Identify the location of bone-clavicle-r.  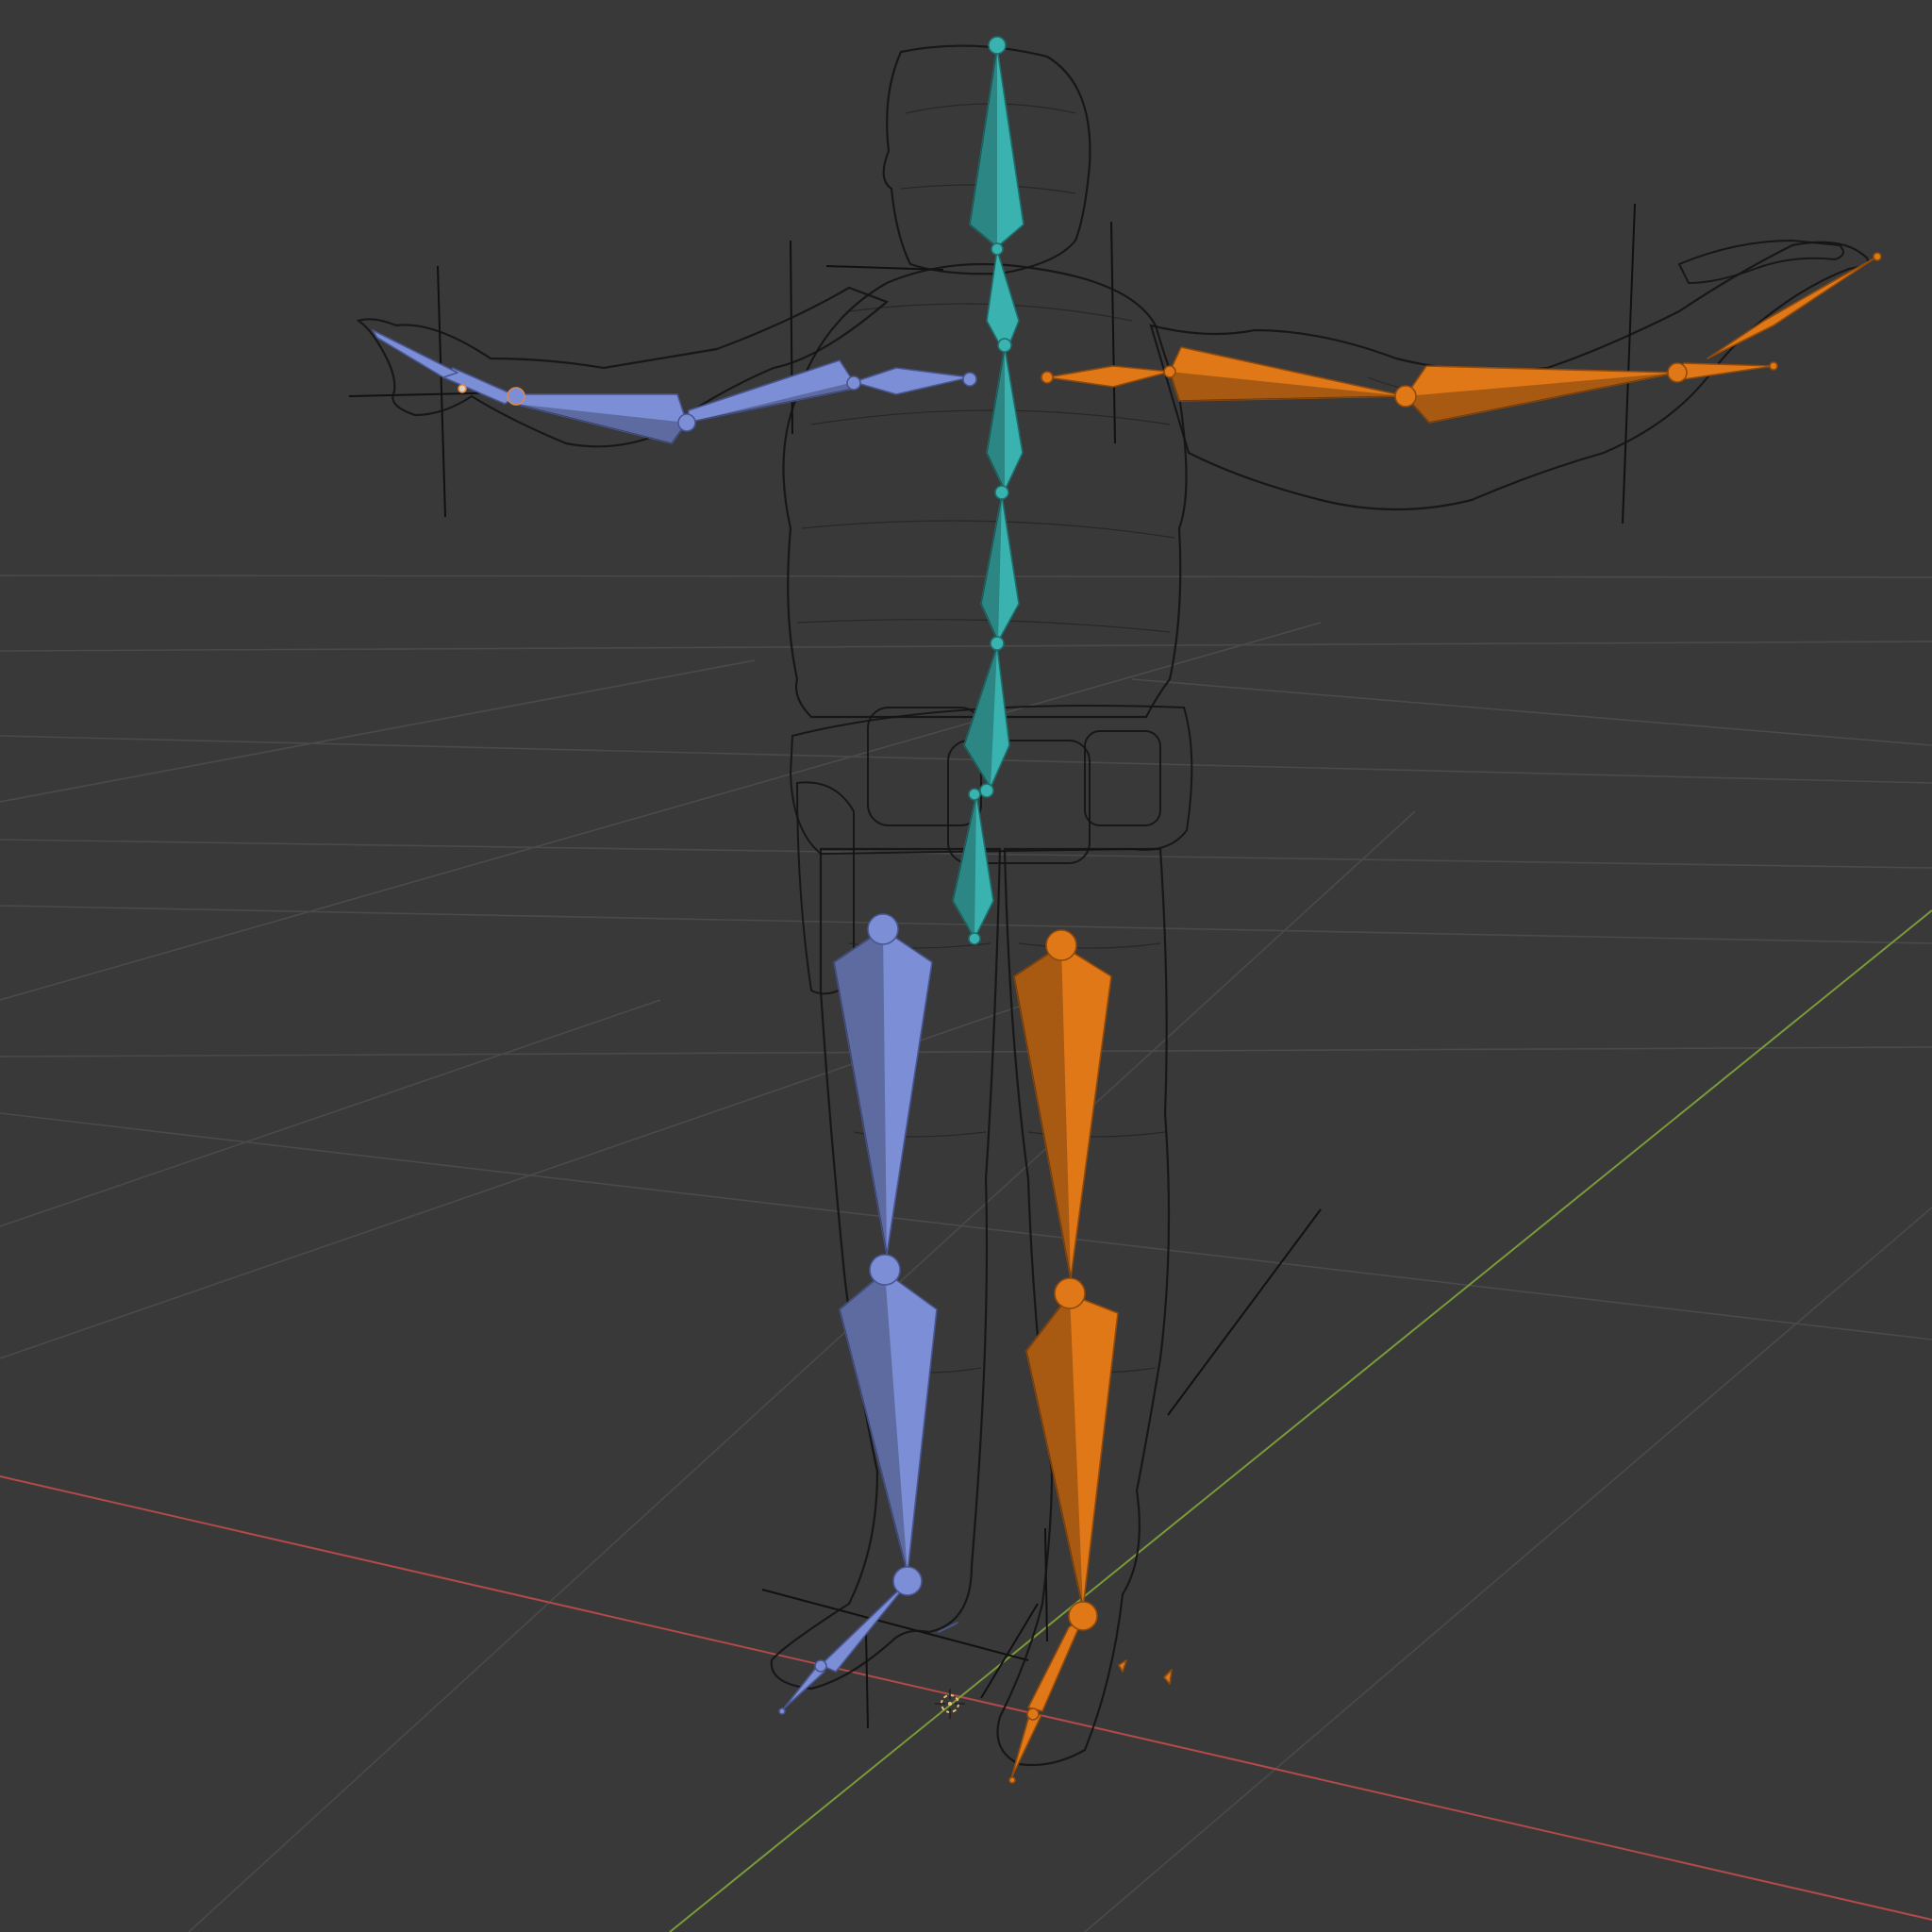
(912, 381).